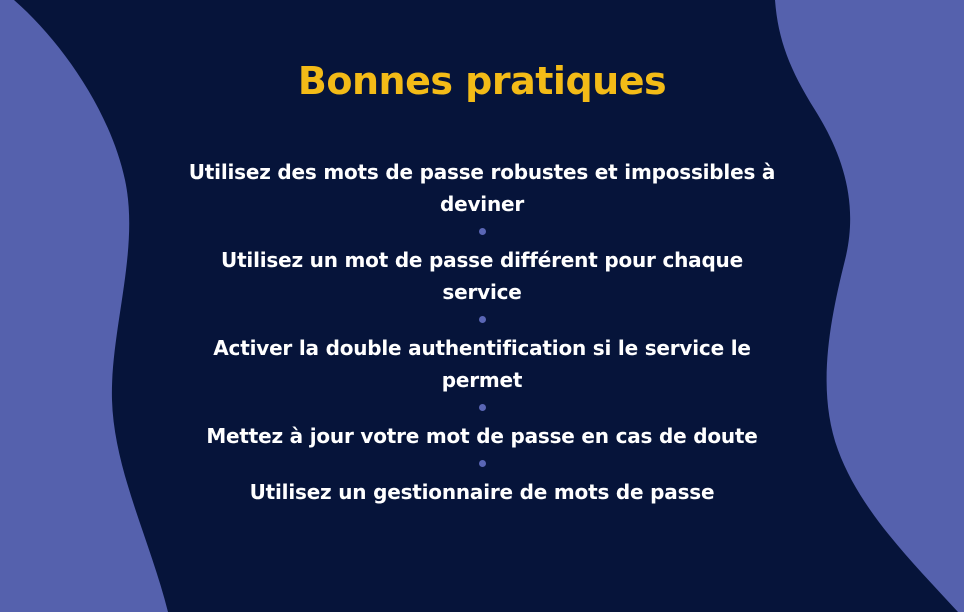 The height and width of the screenshot is (612, 964). Describe the element at coordinates (482, 81) in the screenshot. I see `page-title: Bonnes pratiques` at that location.